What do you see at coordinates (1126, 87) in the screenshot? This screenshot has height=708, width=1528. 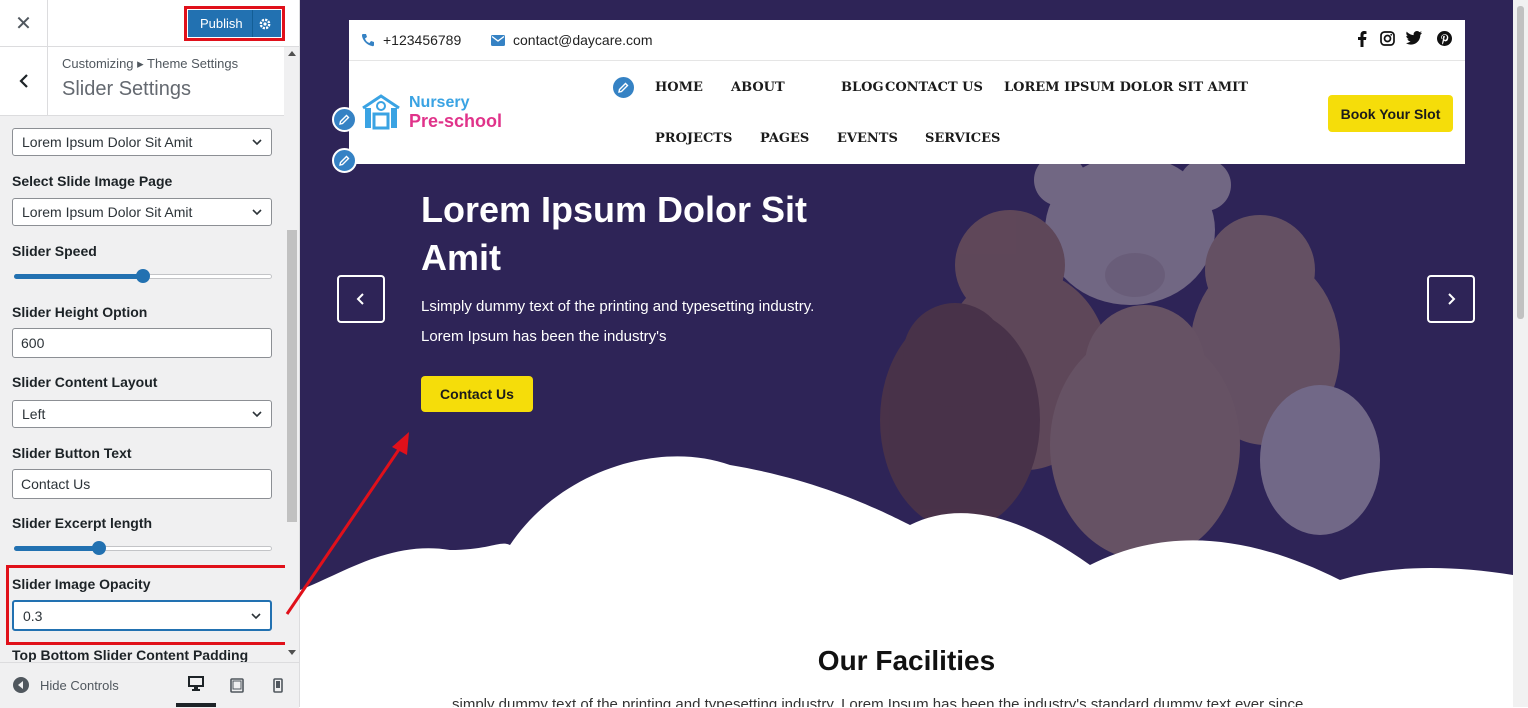 I see `nav-lorem: LOREM IPSUM DOLOR SIT AMIT` at bounding box center [1126, 87].